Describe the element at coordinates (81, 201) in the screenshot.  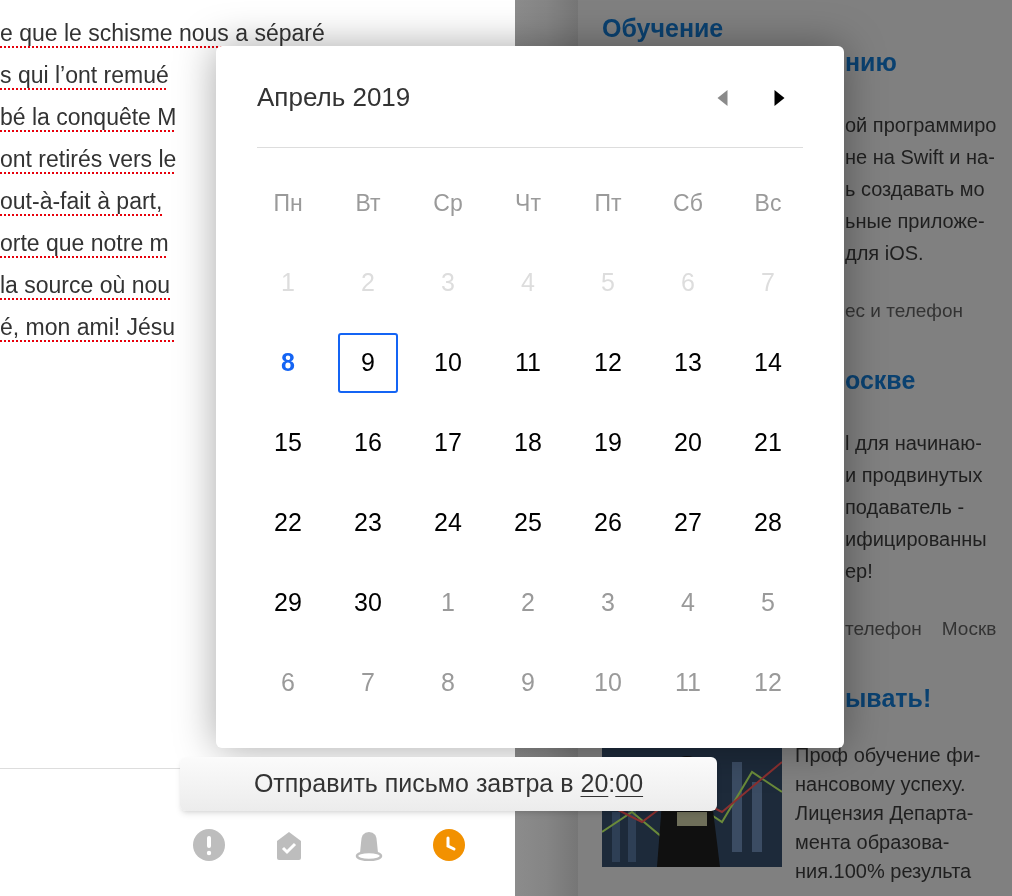
I see `text-line: out-à-fait à part,` at that location.